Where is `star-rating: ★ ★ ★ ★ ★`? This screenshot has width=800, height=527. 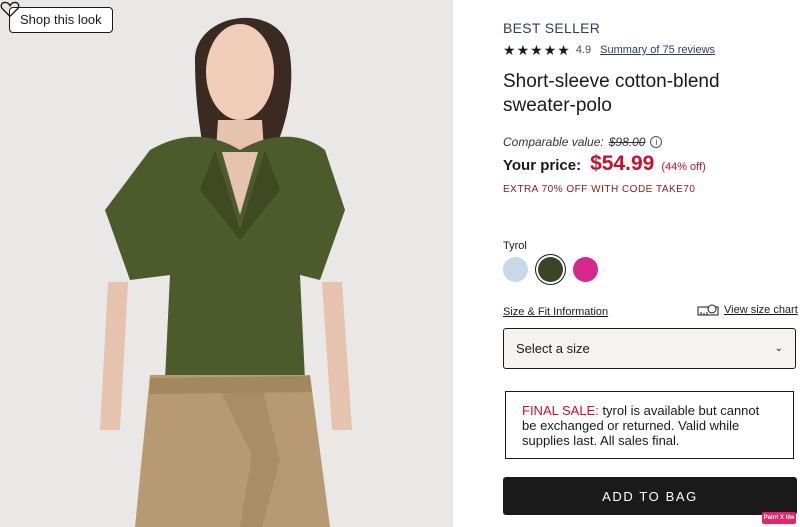
star-rating: ★ ★ ★ ★ ★ is located at coordinates (536, 50).